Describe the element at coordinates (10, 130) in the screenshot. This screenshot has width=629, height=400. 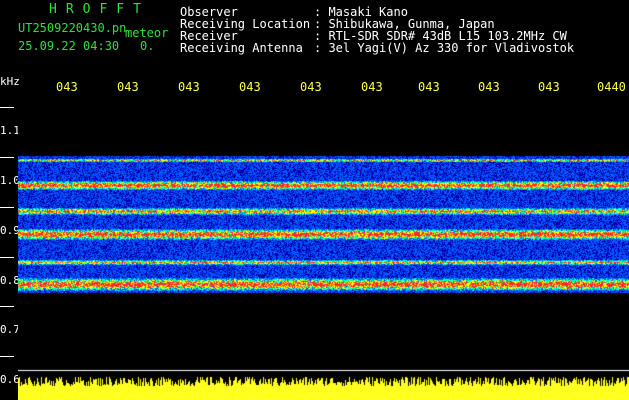
I see `y-tick-label: 1.1` at that location.